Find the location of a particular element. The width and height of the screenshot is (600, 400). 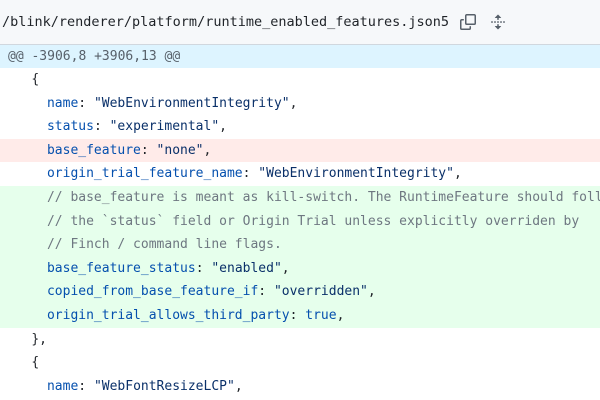

added-line: // Finch / command line flags. is located at coordinates (300, 245).